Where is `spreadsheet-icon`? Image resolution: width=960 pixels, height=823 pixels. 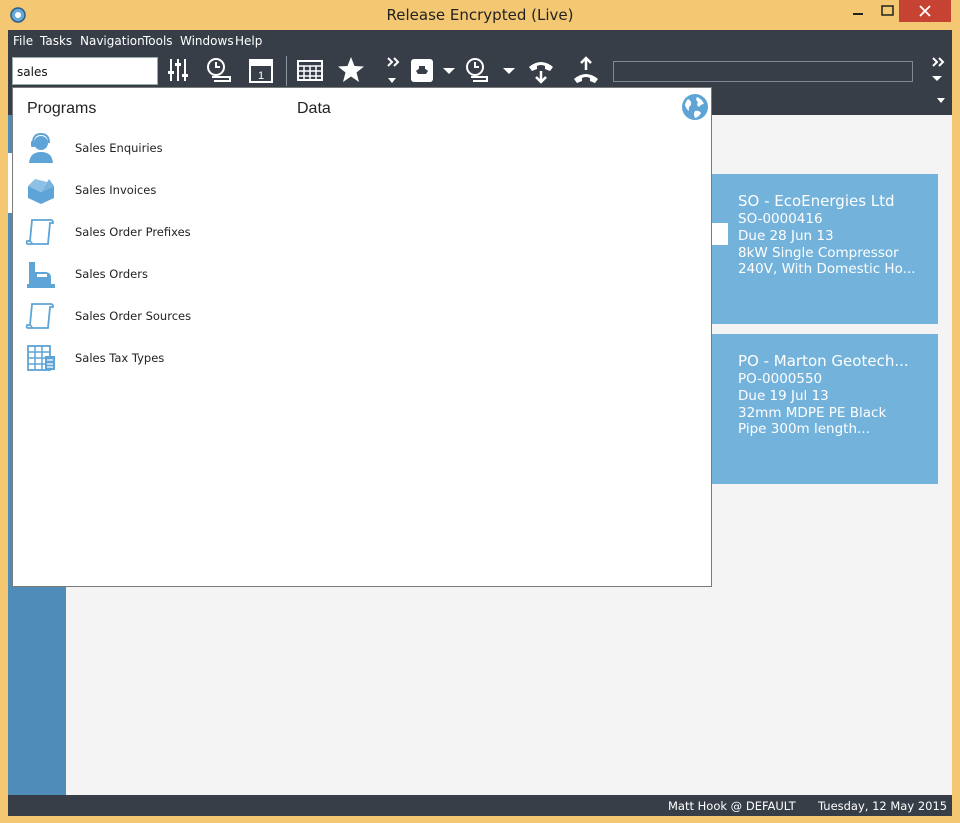
spreadsheet-icon is located at coordinates (310, 70).